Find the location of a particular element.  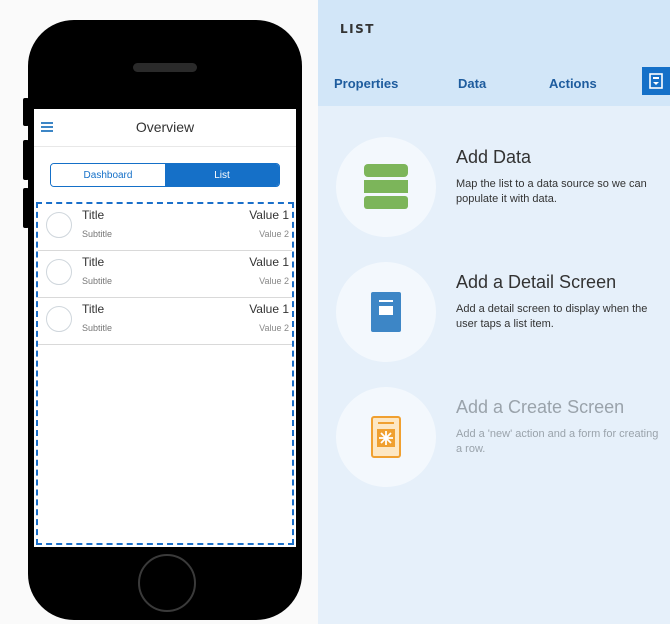

phone-speaker is located at coordinates (165, 67).